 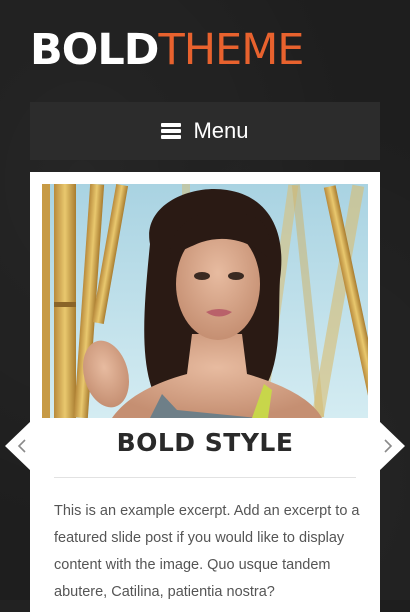 I want to click on title-divider, so click(x=205, y=477).